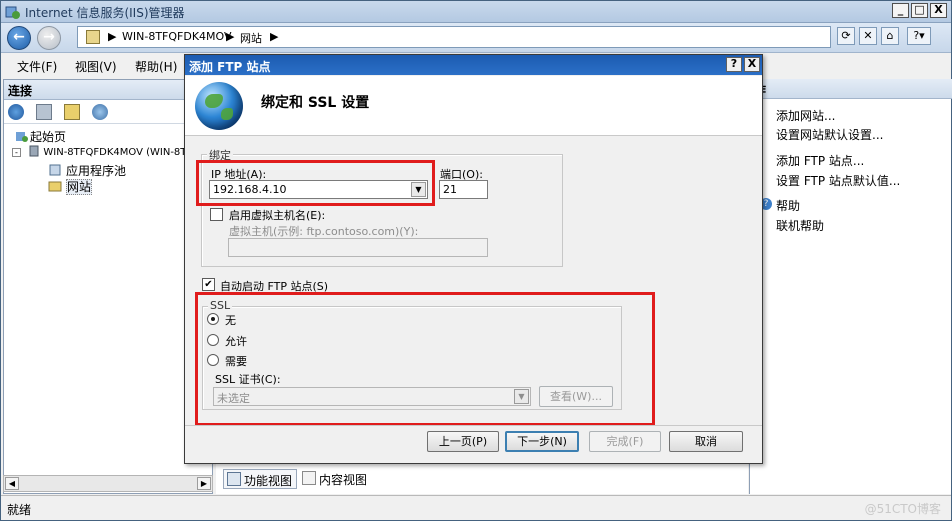 The image size is (952, 521). I want to click on menu-view: 视图(V), so click(96, 66).